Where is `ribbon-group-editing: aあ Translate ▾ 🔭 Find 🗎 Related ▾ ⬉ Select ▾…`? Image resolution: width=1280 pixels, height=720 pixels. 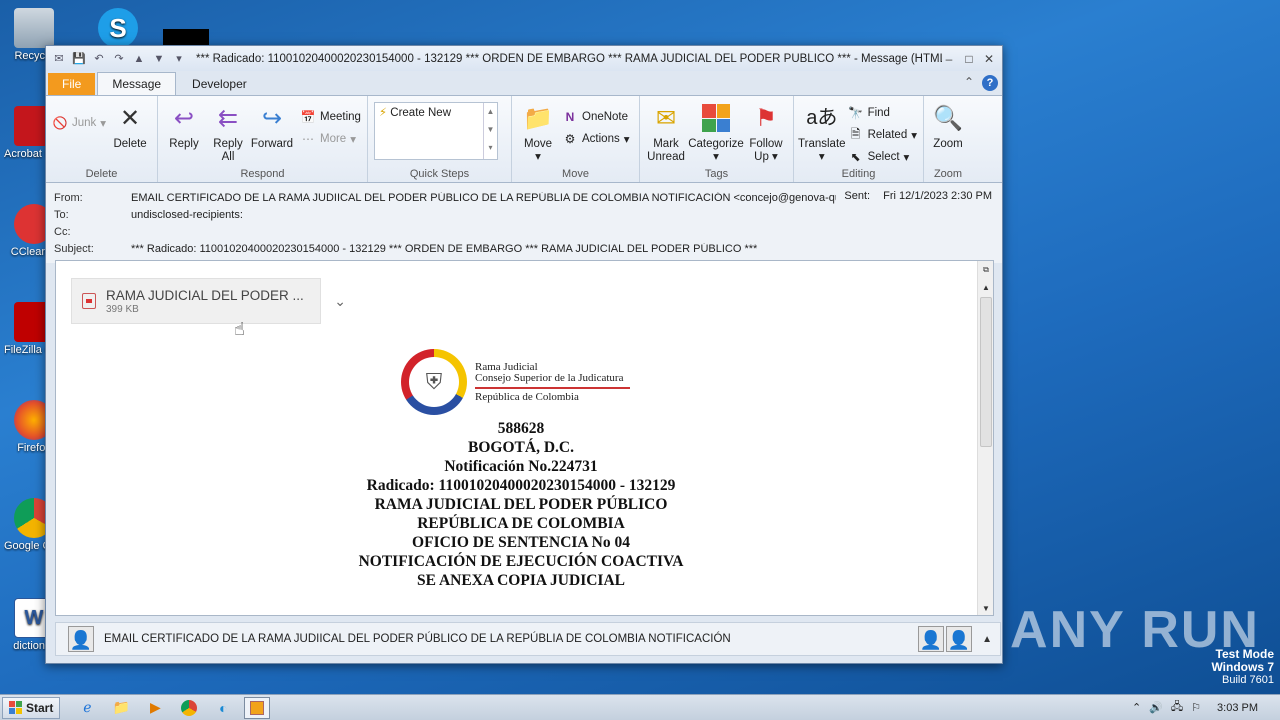 ribbon-group-editing: aあ Translate ▾ 🔭 Find 🗎 Related ▾ ⬉ Select ▾… is located at coordinates (859, 139).